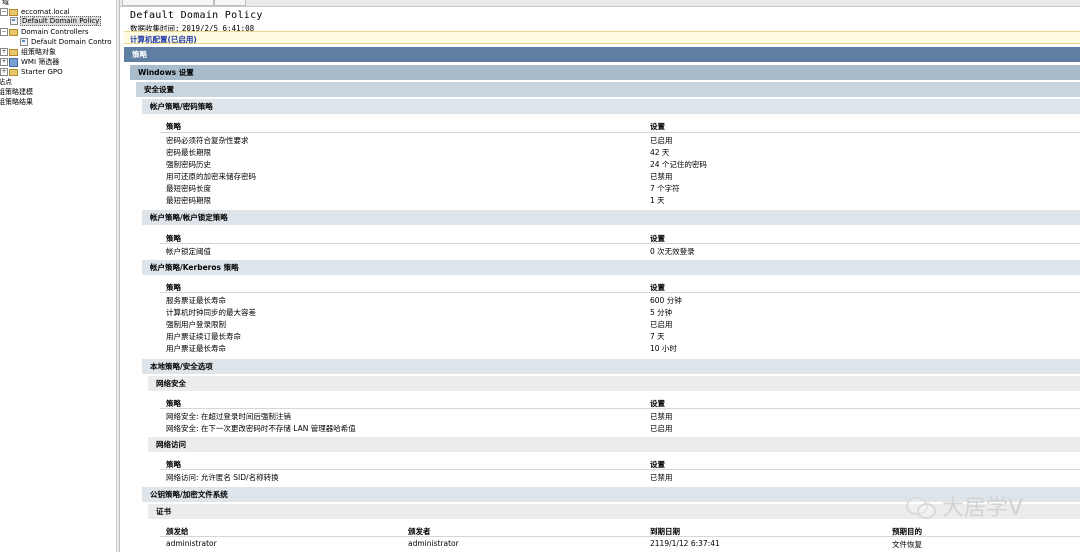  Describe the element at coordinates (173, 126) in the screenshot. I see `col-header-policy: 策略` at that location.